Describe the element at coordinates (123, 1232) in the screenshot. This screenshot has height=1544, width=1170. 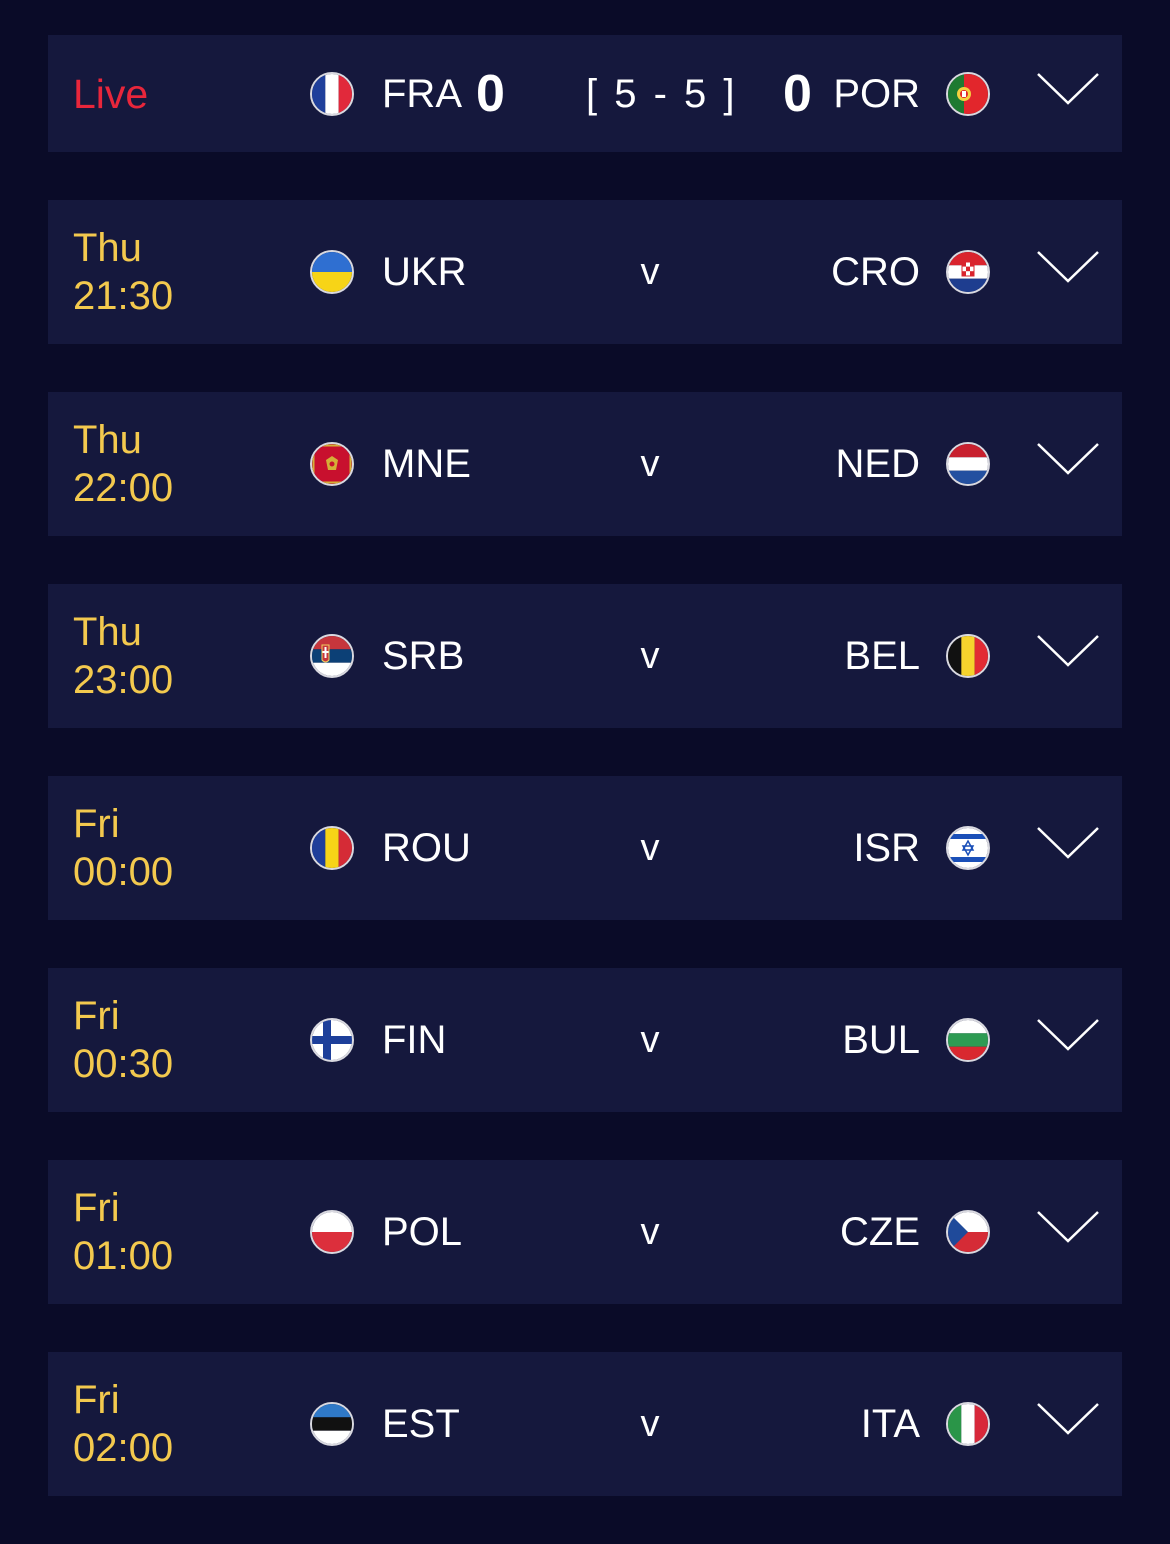
I see `kickoff: Fri 01:00` at that location.